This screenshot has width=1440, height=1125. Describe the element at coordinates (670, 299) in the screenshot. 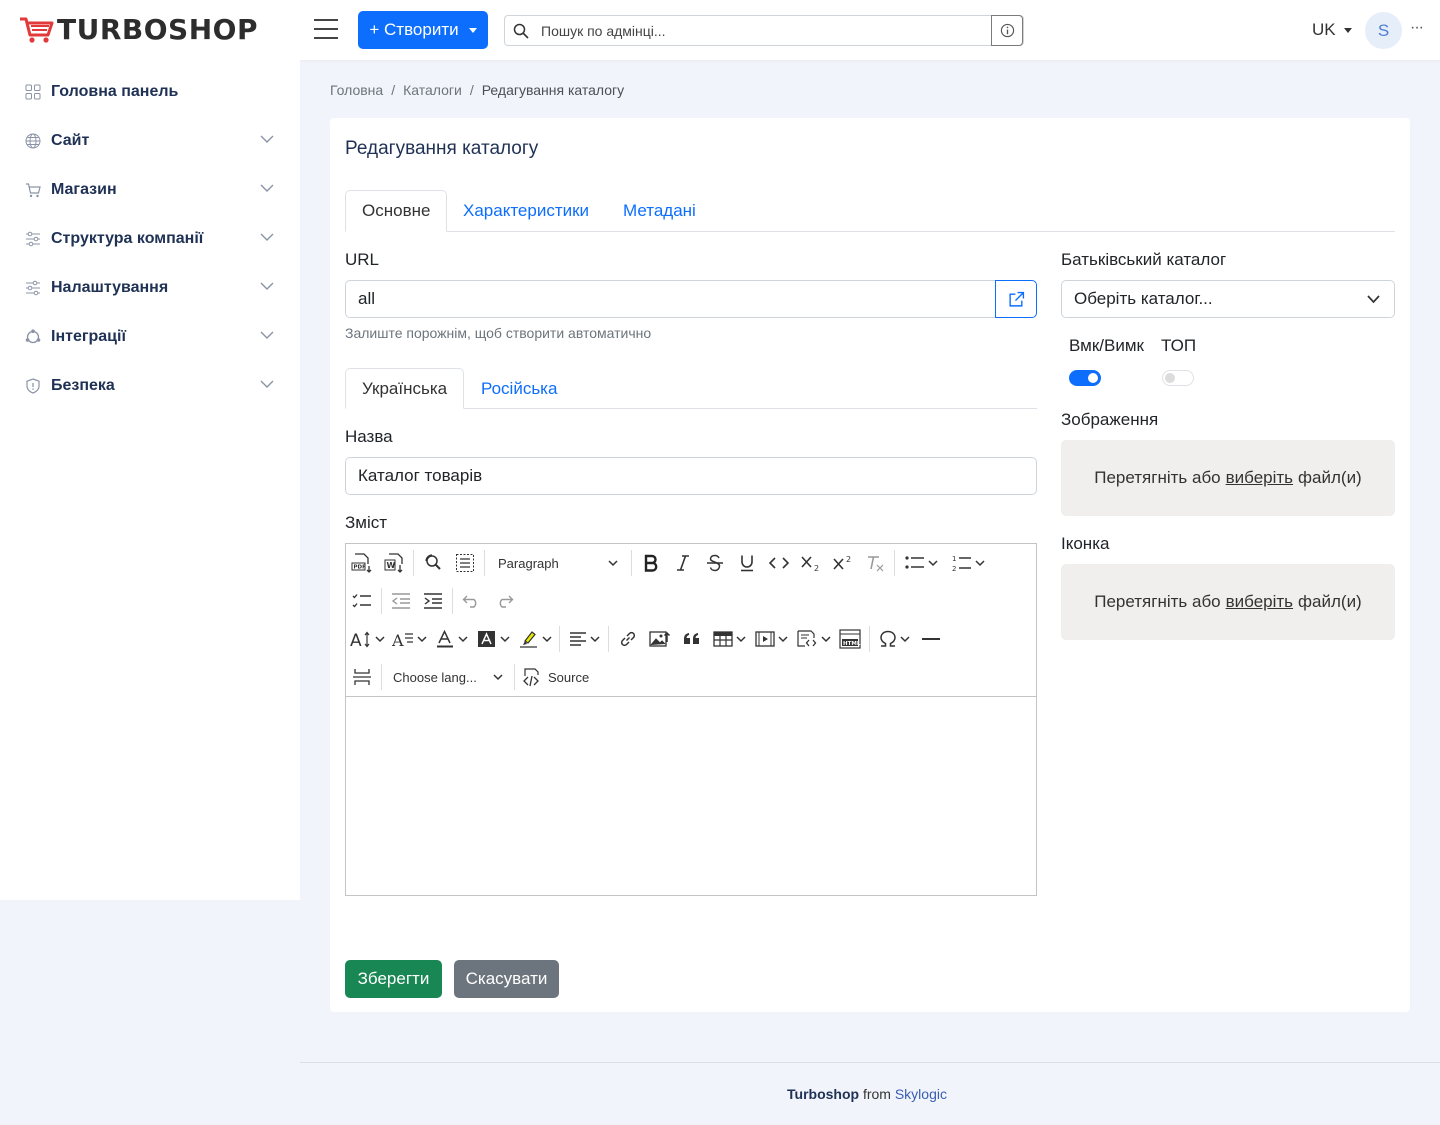

I see `url-field: all` at that location.